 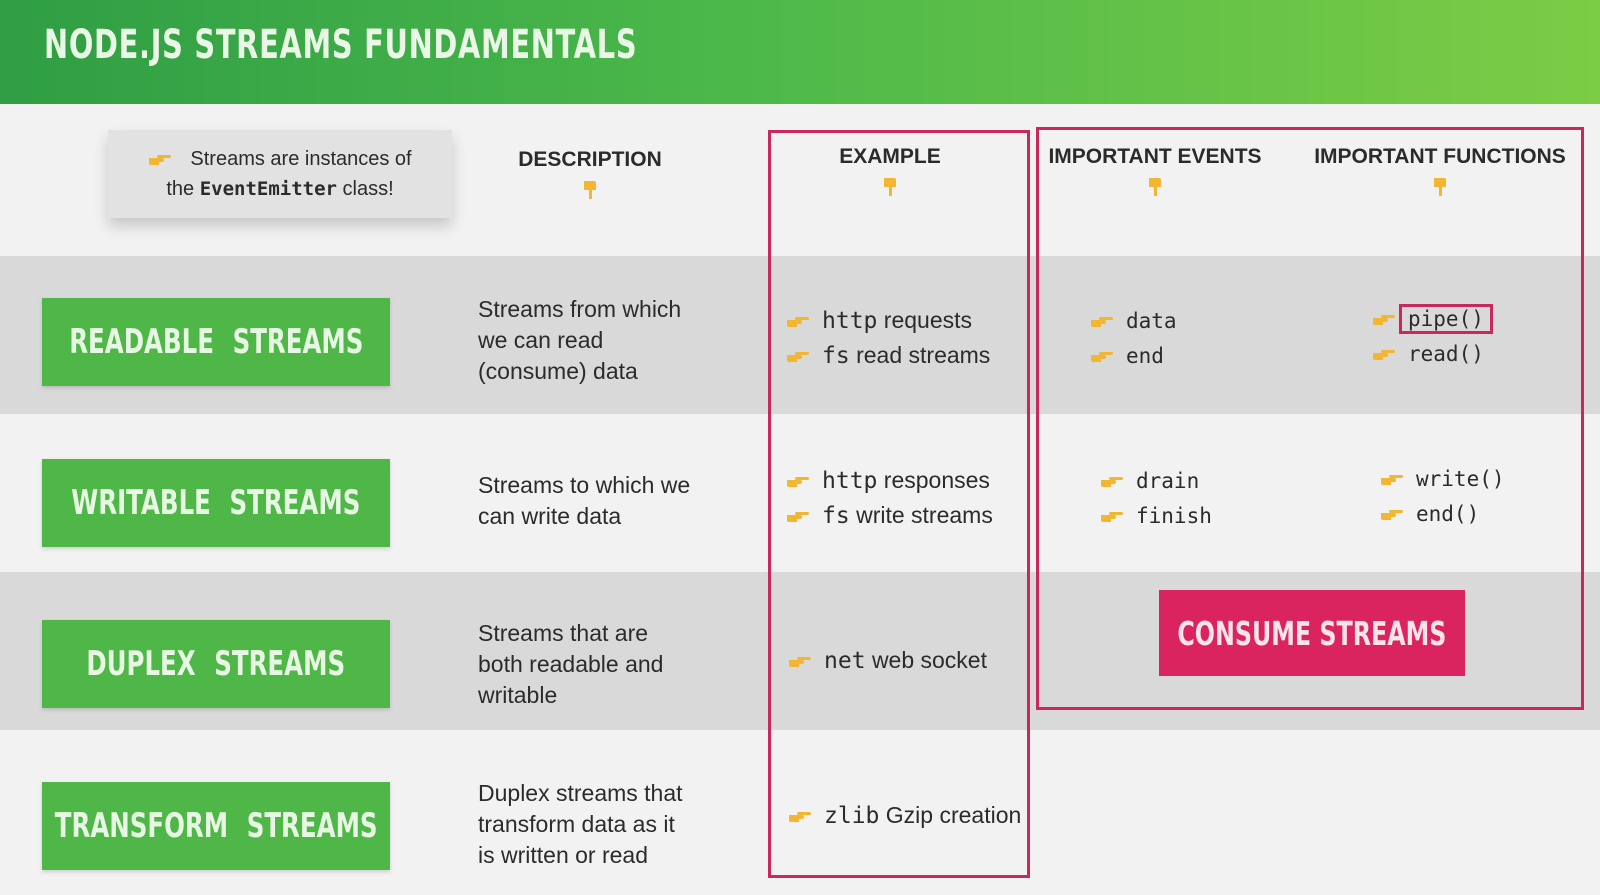 I want to click on desc-line: can write data, so click(x=550, y=516).